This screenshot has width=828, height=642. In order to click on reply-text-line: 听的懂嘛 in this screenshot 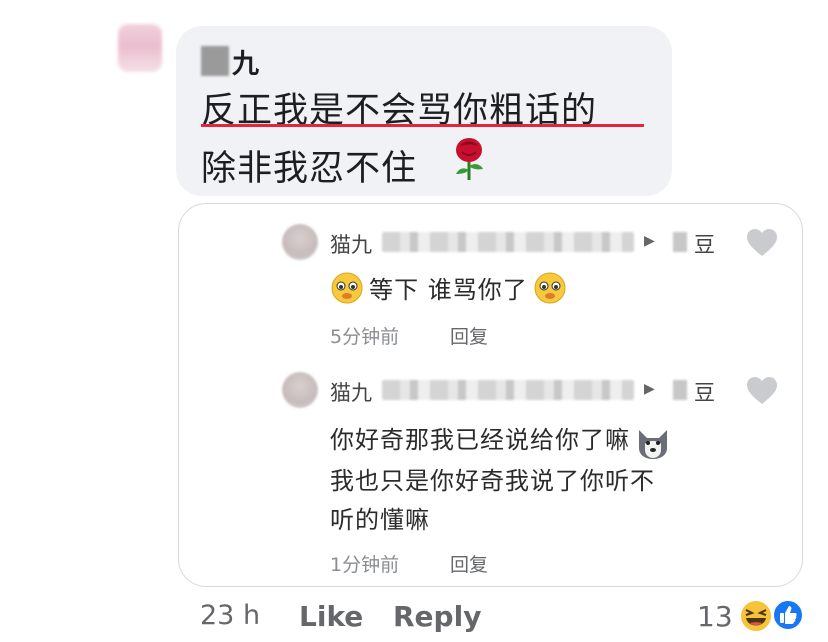, I will do `click(380, 520)`.